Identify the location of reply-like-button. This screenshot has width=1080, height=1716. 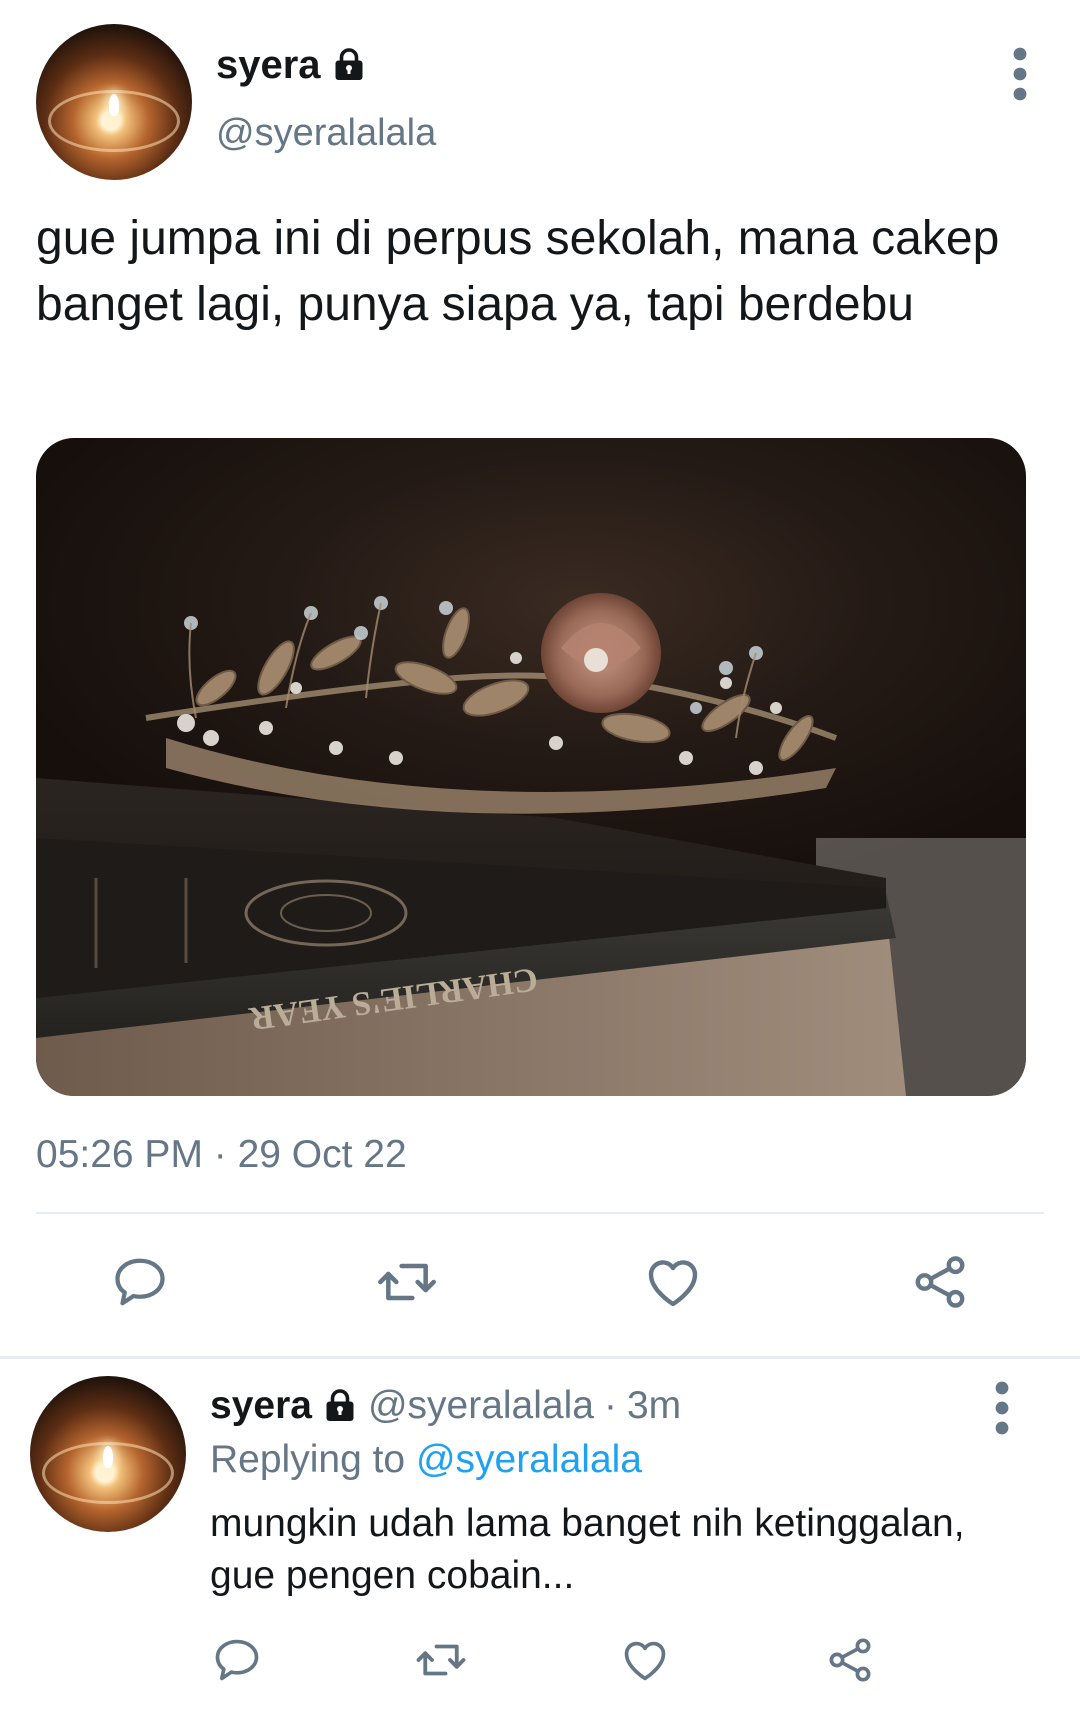
(645, 1660).